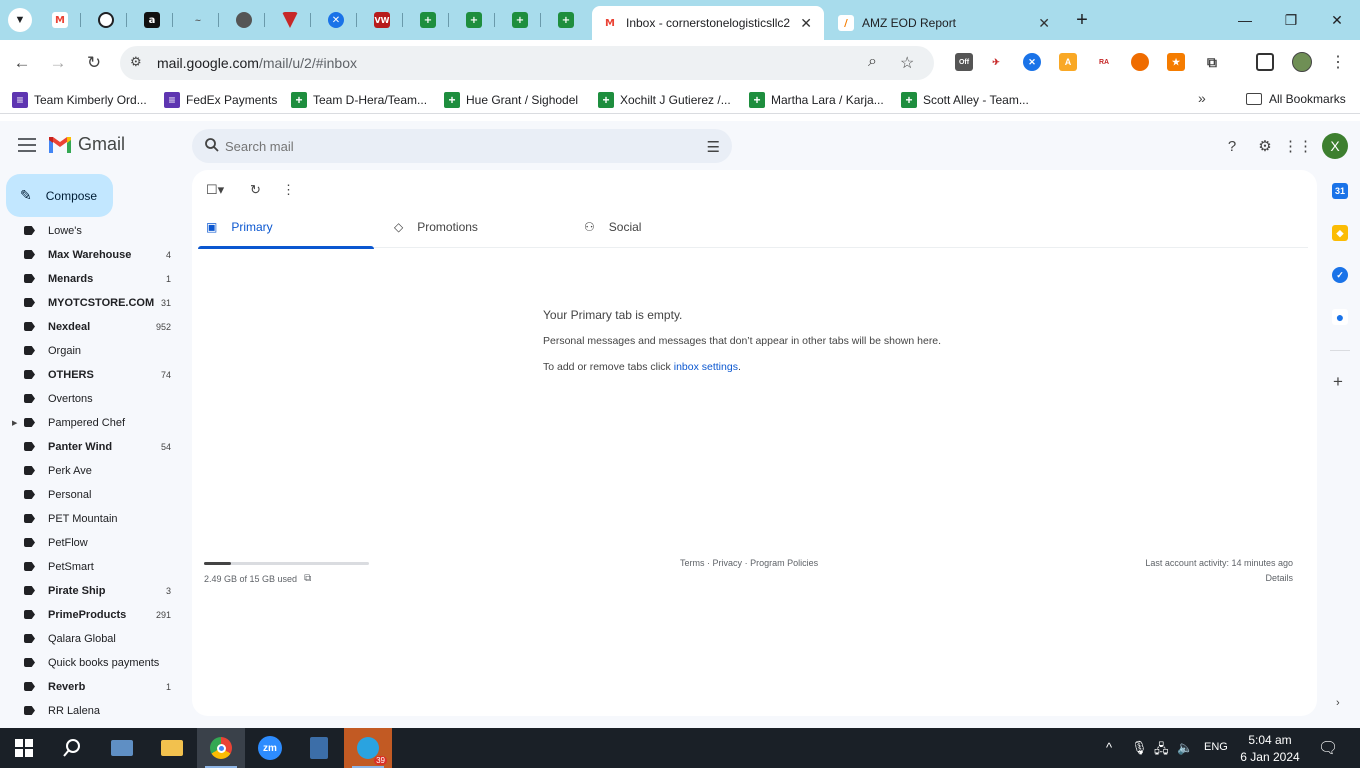  Describe the element at coordinates (1032, 62) in the screenshot. I see `extension-app-icon: ✕` at that location.